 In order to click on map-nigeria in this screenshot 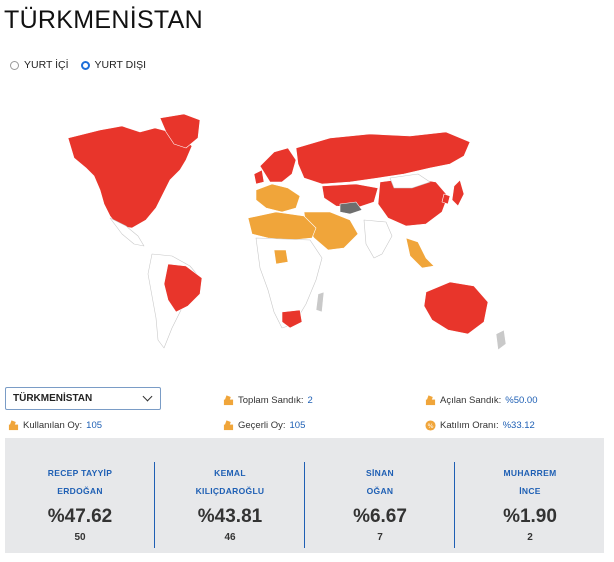, I will do `click(281, 257)`.